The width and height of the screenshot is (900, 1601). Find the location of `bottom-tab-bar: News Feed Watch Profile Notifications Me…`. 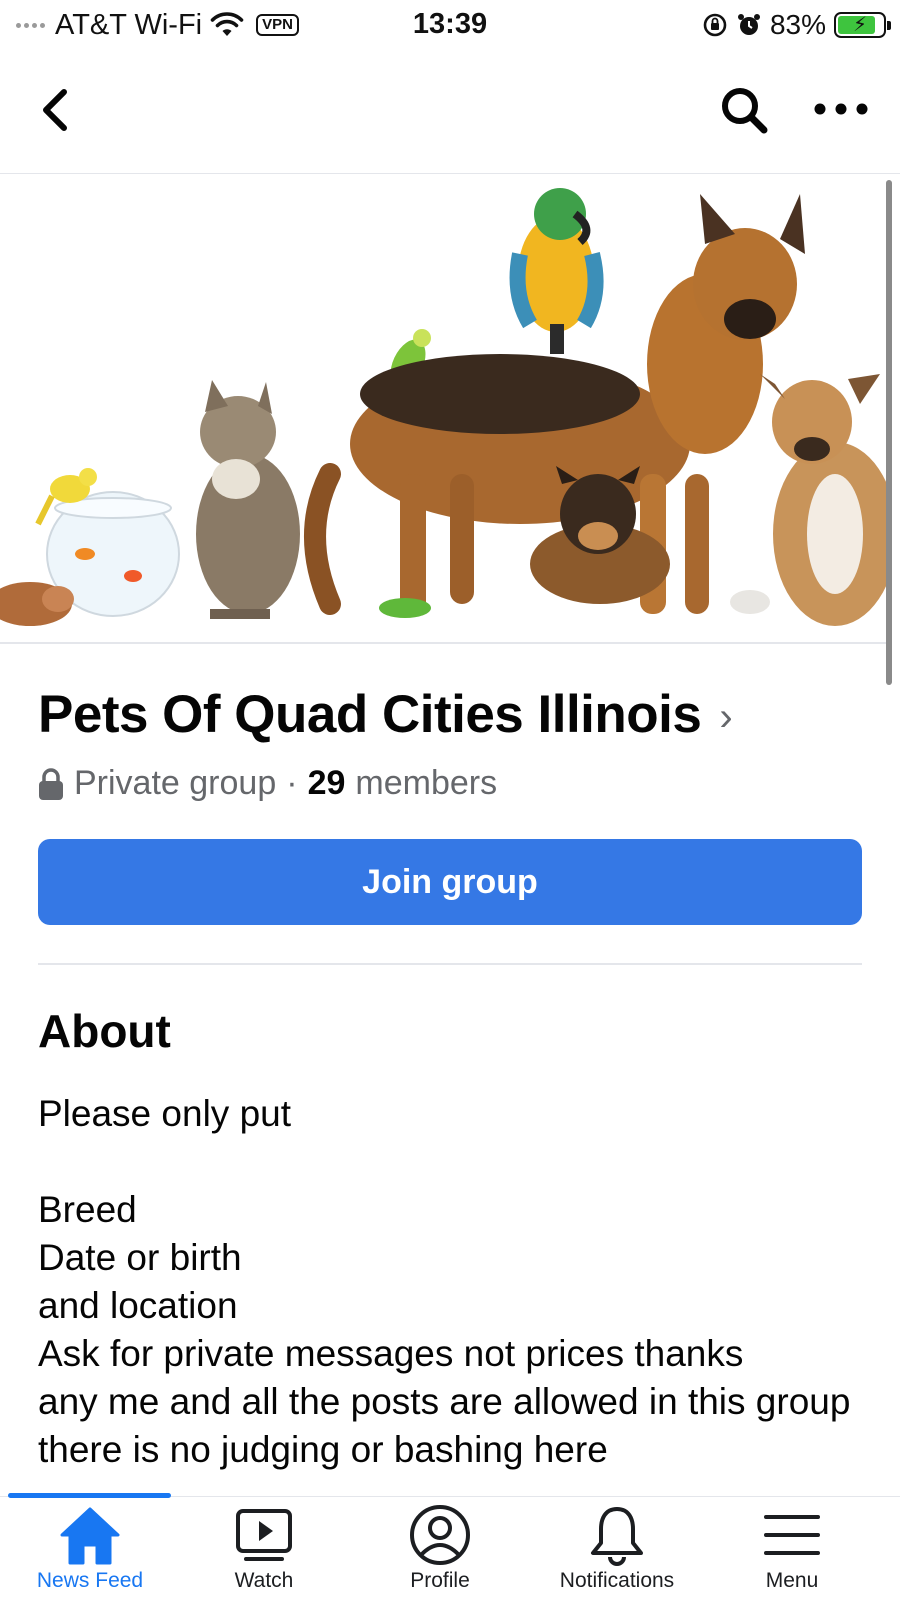

bottom-tab-bar: News Feed Watch Profile Notifications Me… is located at coordinates (450, 1547).